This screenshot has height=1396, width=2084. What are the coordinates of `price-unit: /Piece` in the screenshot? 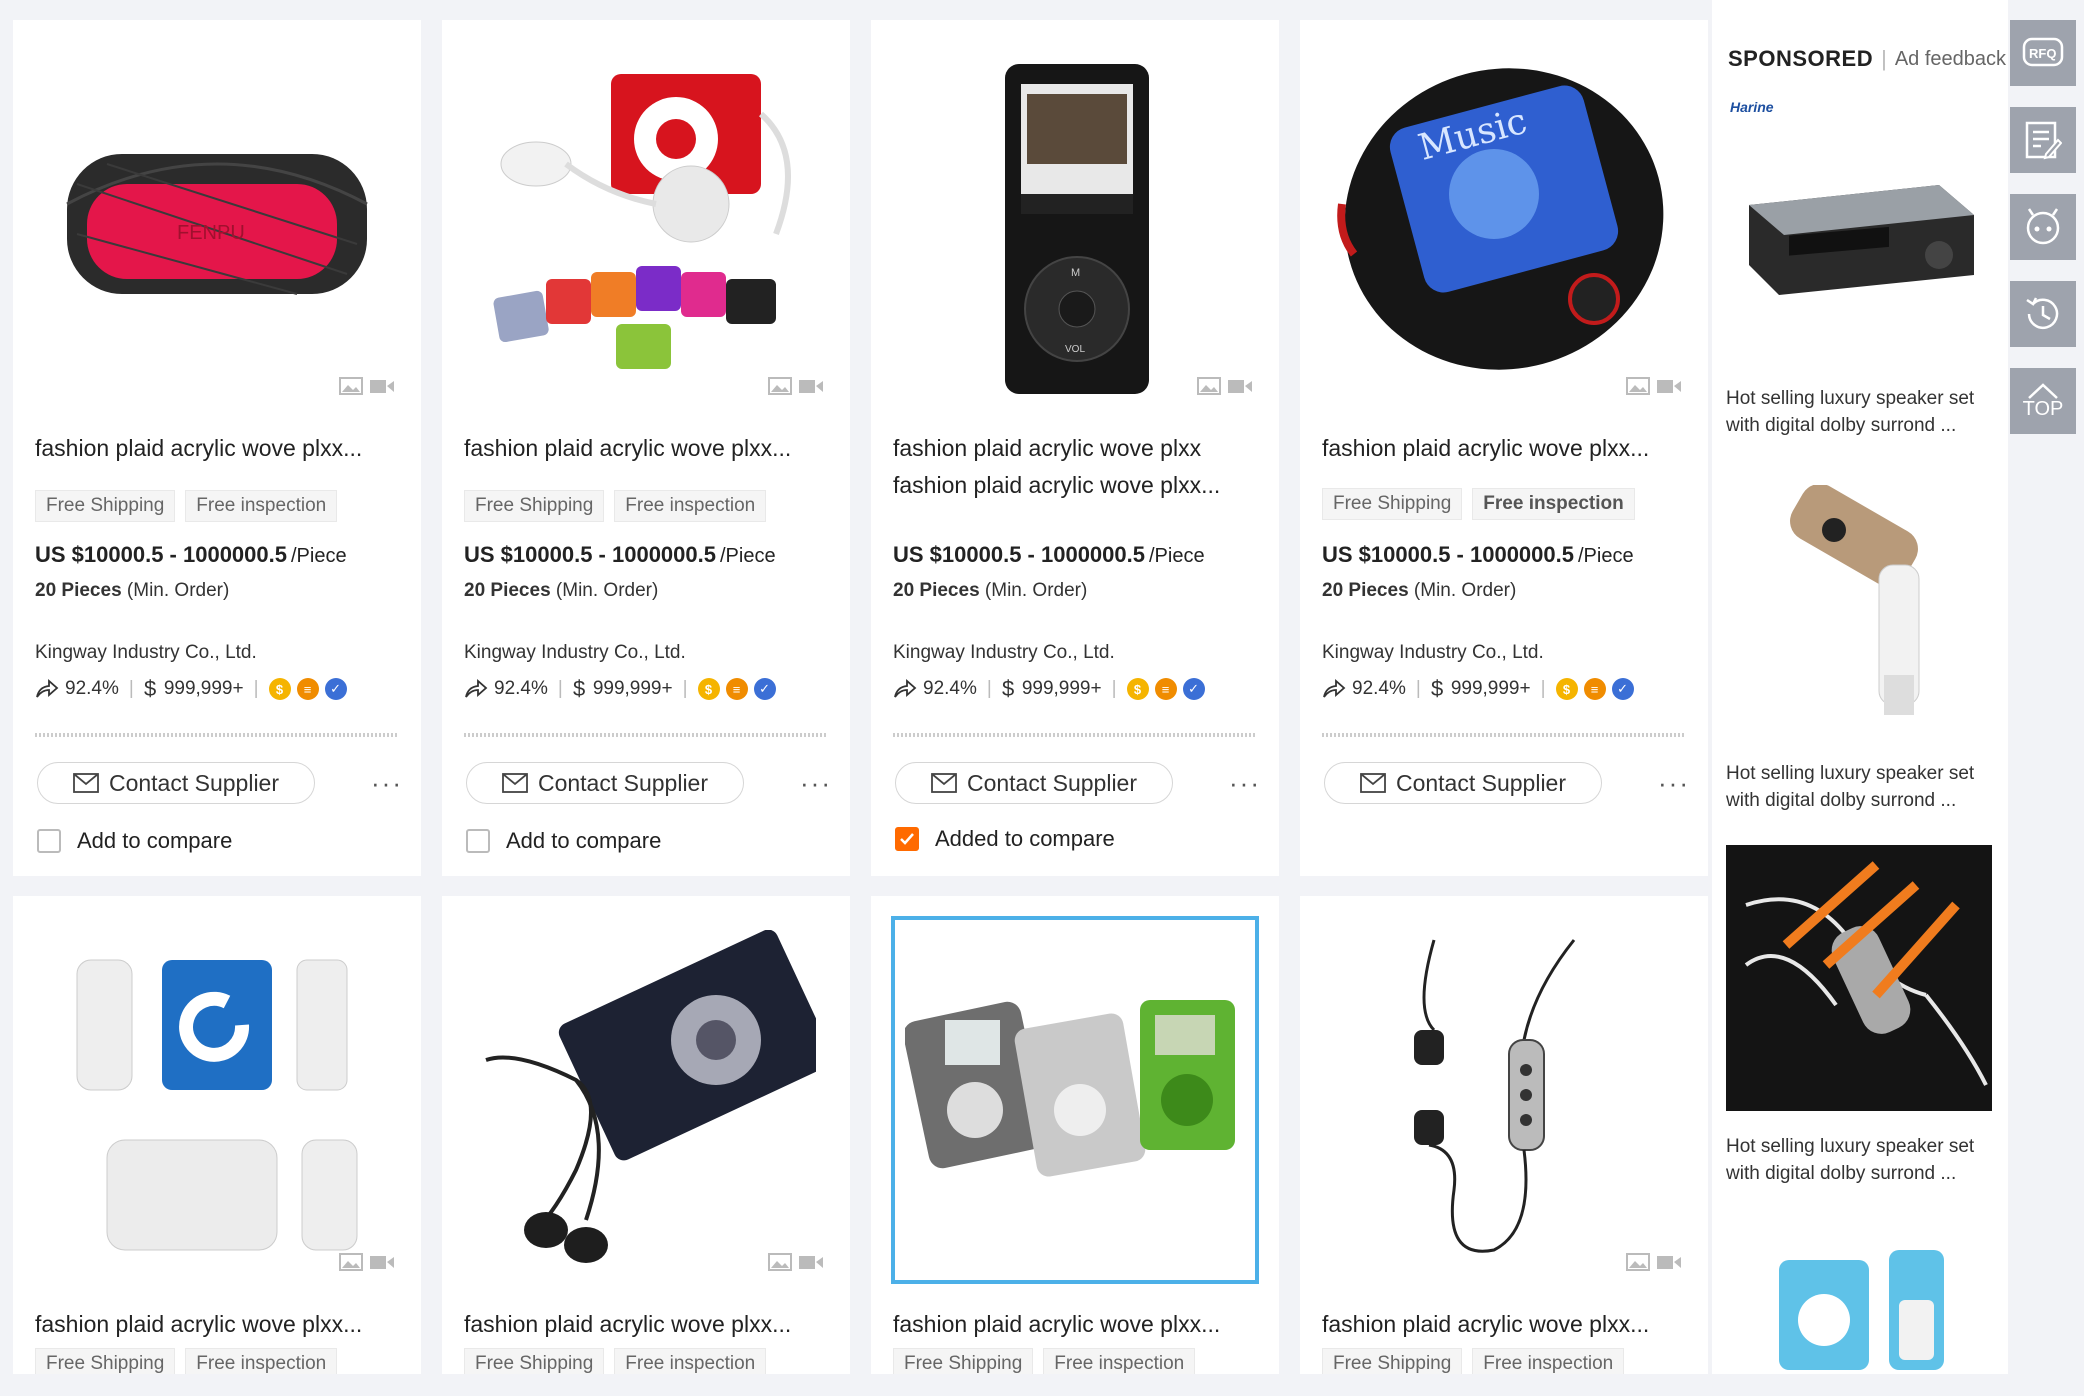 It's located at (318, 556).